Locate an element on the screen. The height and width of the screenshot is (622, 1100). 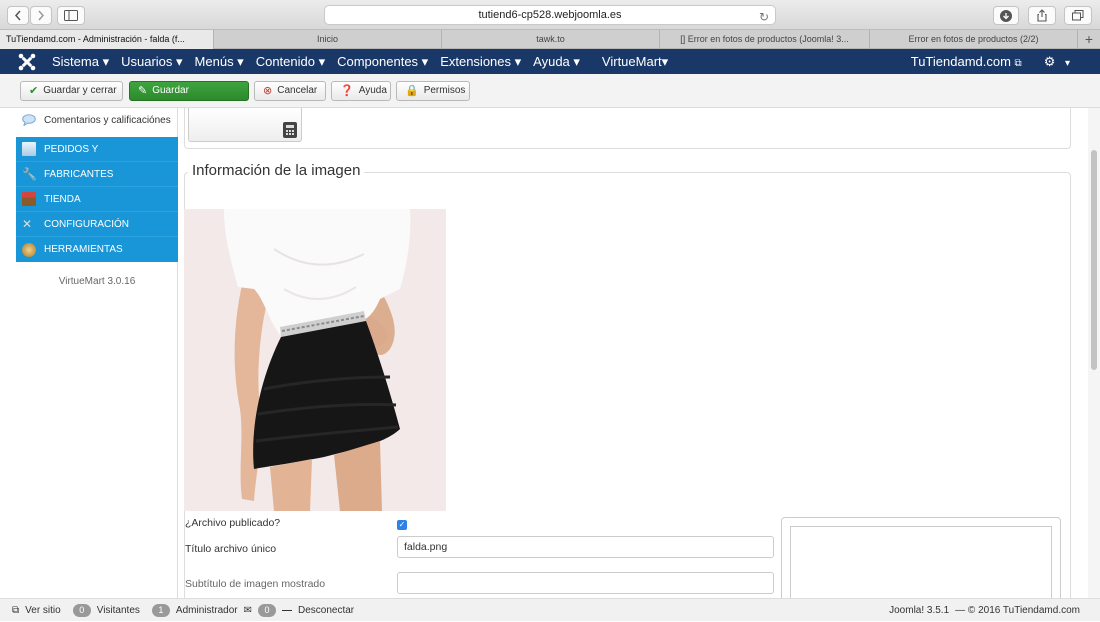
save-close-label: Guardar y cerrar is located at coordinates (80, 90).